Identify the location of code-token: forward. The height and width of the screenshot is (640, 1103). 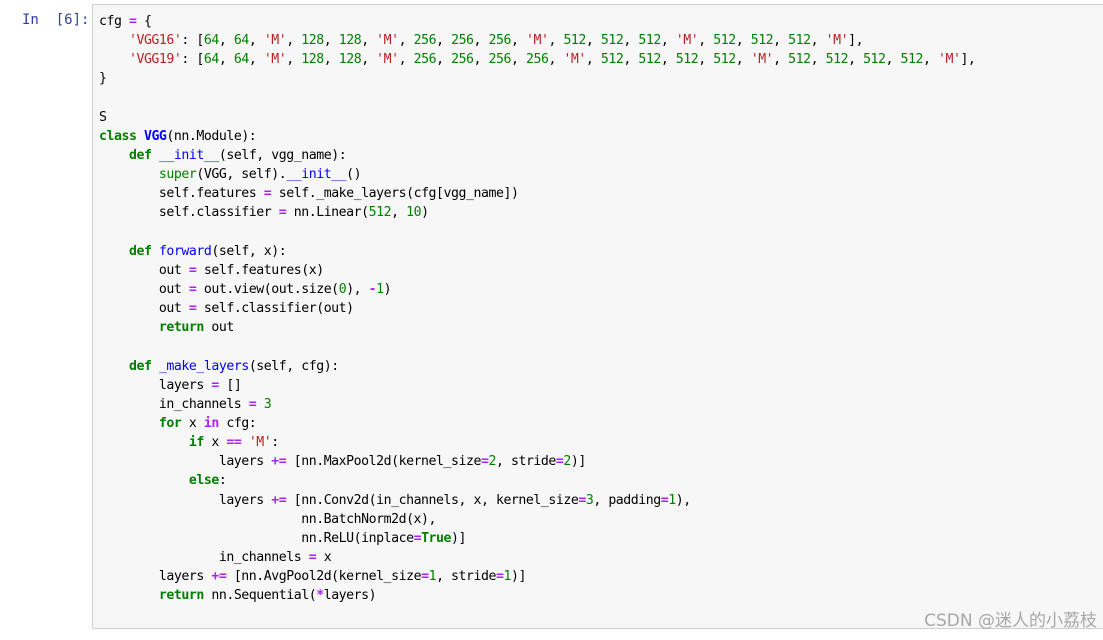
(185, 251).